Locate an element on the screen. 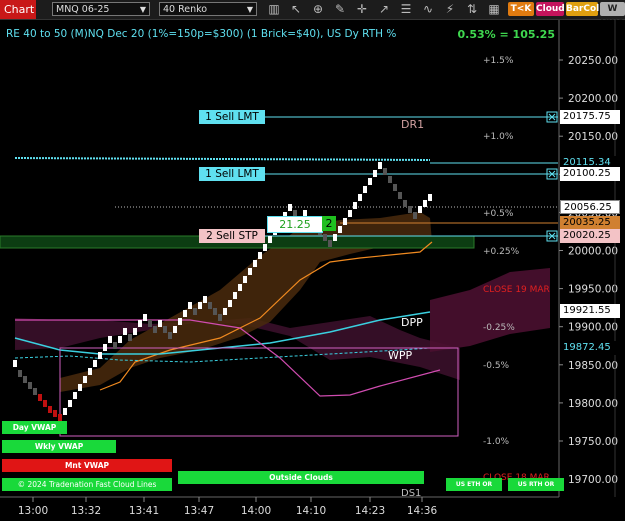 This screenshot has height=521, width=625. wpp-label: WPP is located at coordinates (400, 355).